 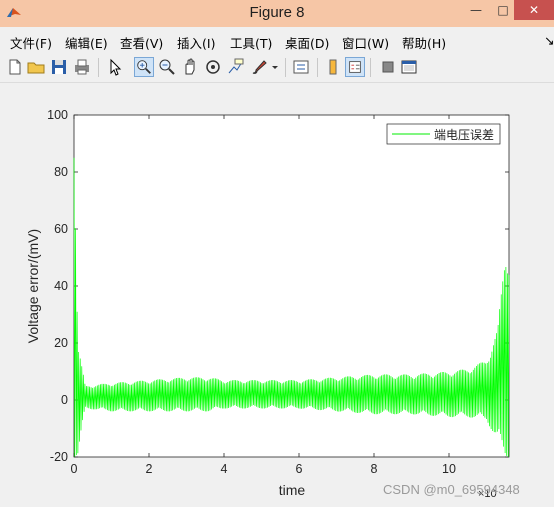 I want to click on open-folder-icon, so click(x=36, y=67).